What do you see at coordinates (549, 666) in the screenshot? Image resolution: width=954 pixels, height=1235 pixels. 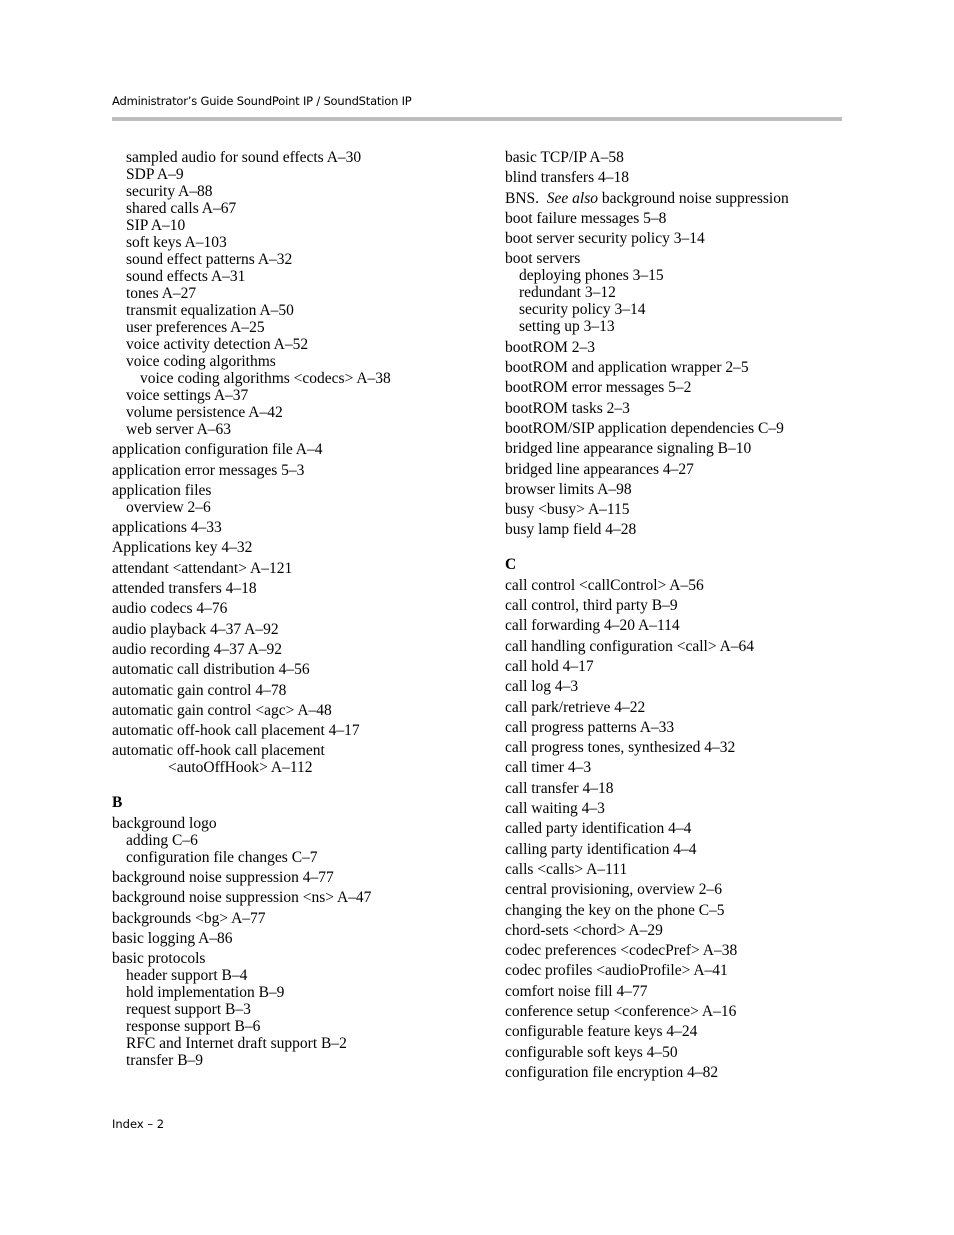 I see `index-entry: call hold 4–17` at bounding box center [549, 666].